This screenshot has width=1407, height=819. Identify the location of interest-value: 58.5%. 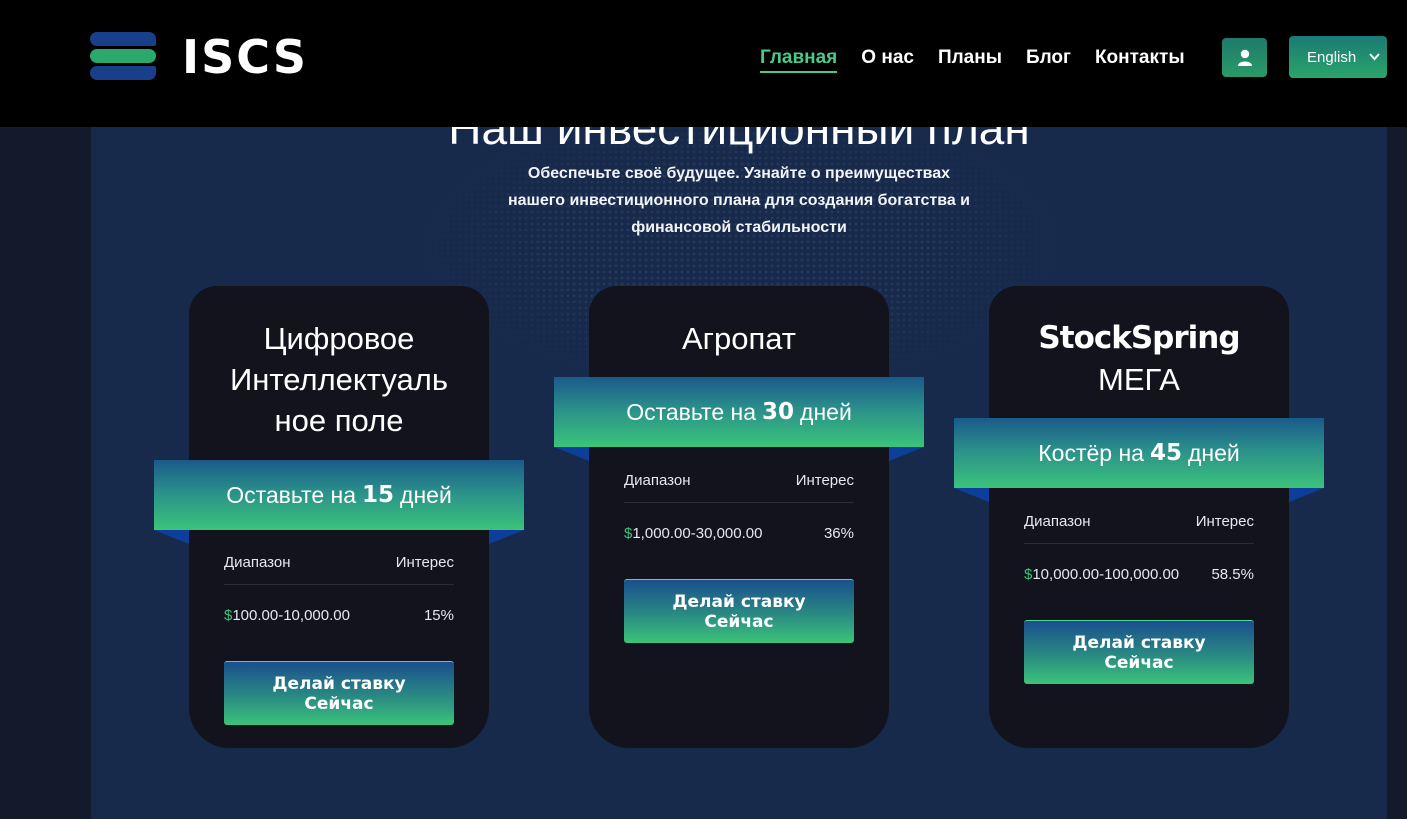
(1232, 574).